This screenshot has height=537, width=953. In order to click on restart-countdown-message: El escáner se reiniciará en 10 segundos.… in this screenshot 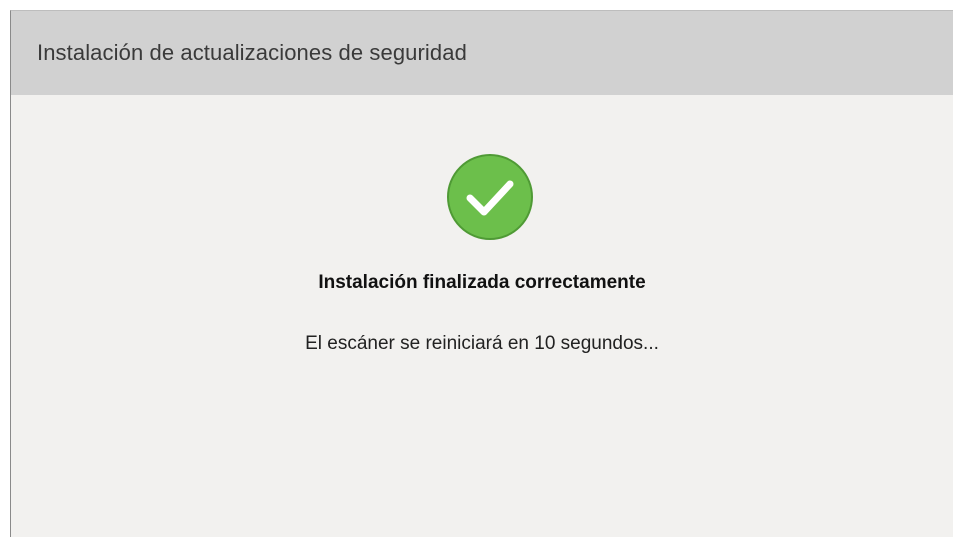, I will do `click(482, 343)`.